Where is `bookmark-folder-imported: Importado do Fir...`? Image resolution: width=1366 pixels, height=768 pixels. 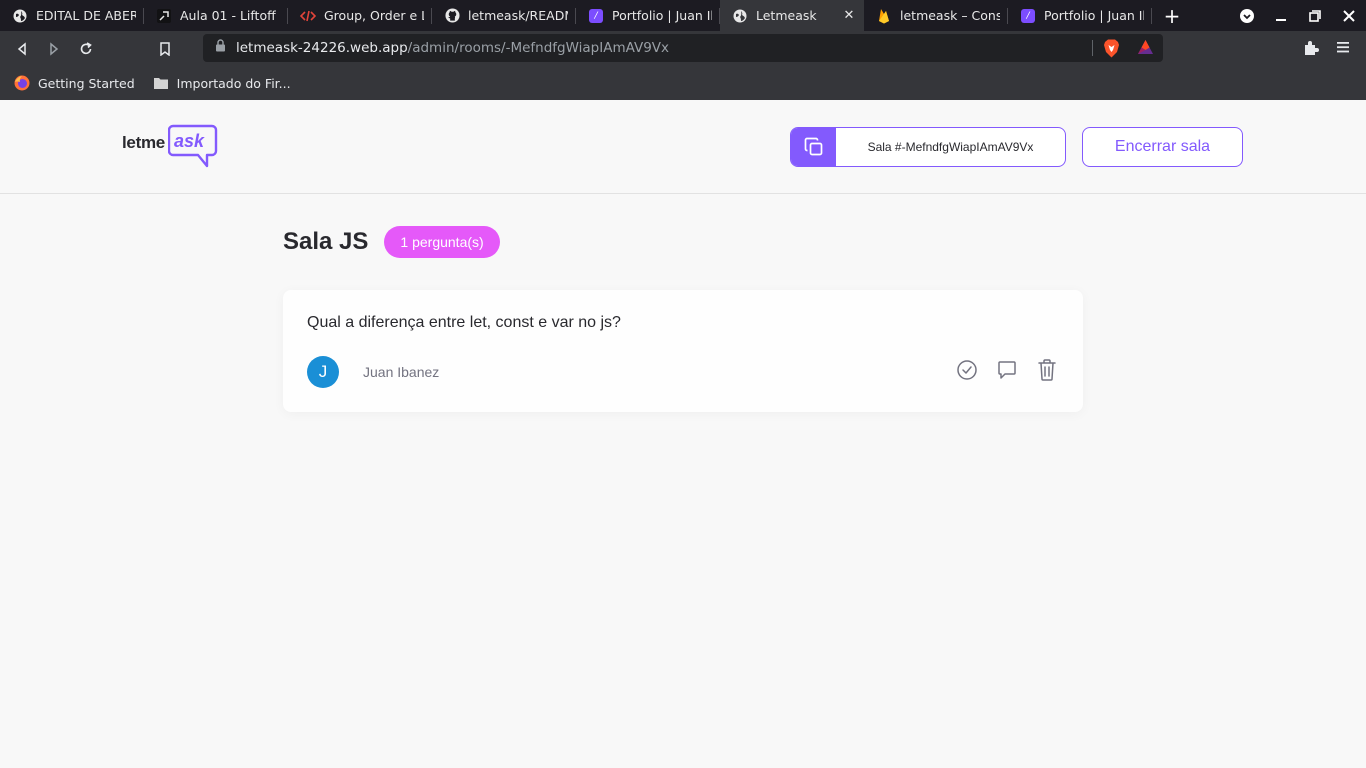 bookmark-folder-imported: Importado do Fir... is located at coordinates (222, 83).